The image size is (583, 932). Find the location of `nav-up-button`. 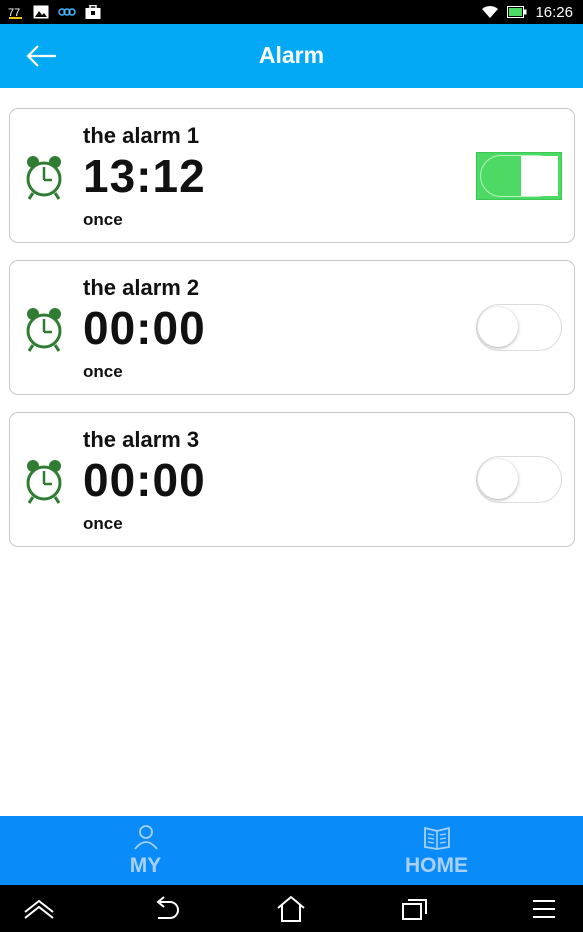

nav-up-button is located at coordinates (39, 909).